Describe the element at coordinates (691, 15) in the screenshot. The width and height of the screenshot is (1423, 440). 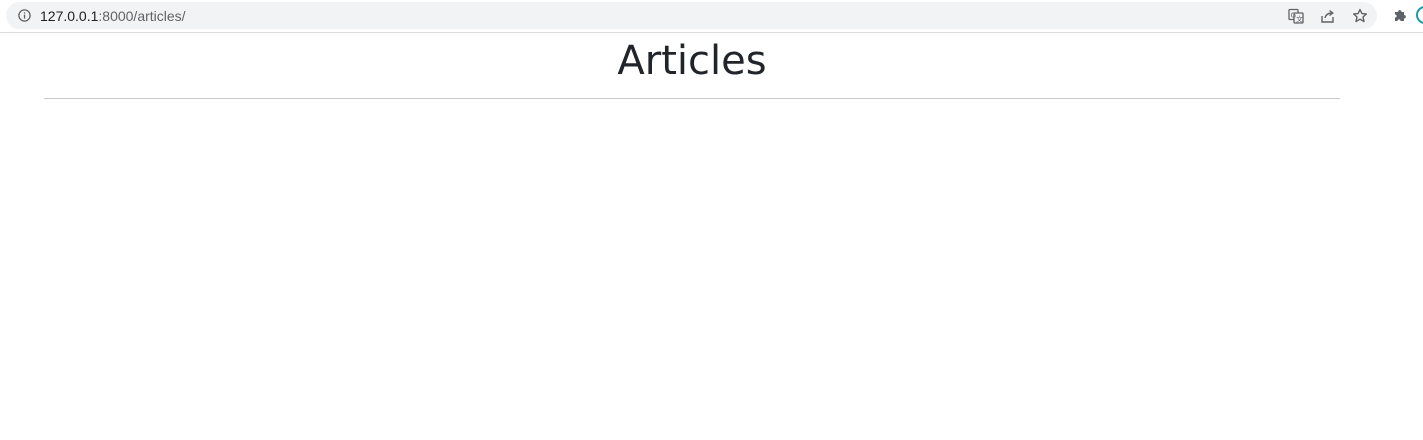
I see `address-bar: 127.0.0.1:8000/articles/ G 文` at that location.